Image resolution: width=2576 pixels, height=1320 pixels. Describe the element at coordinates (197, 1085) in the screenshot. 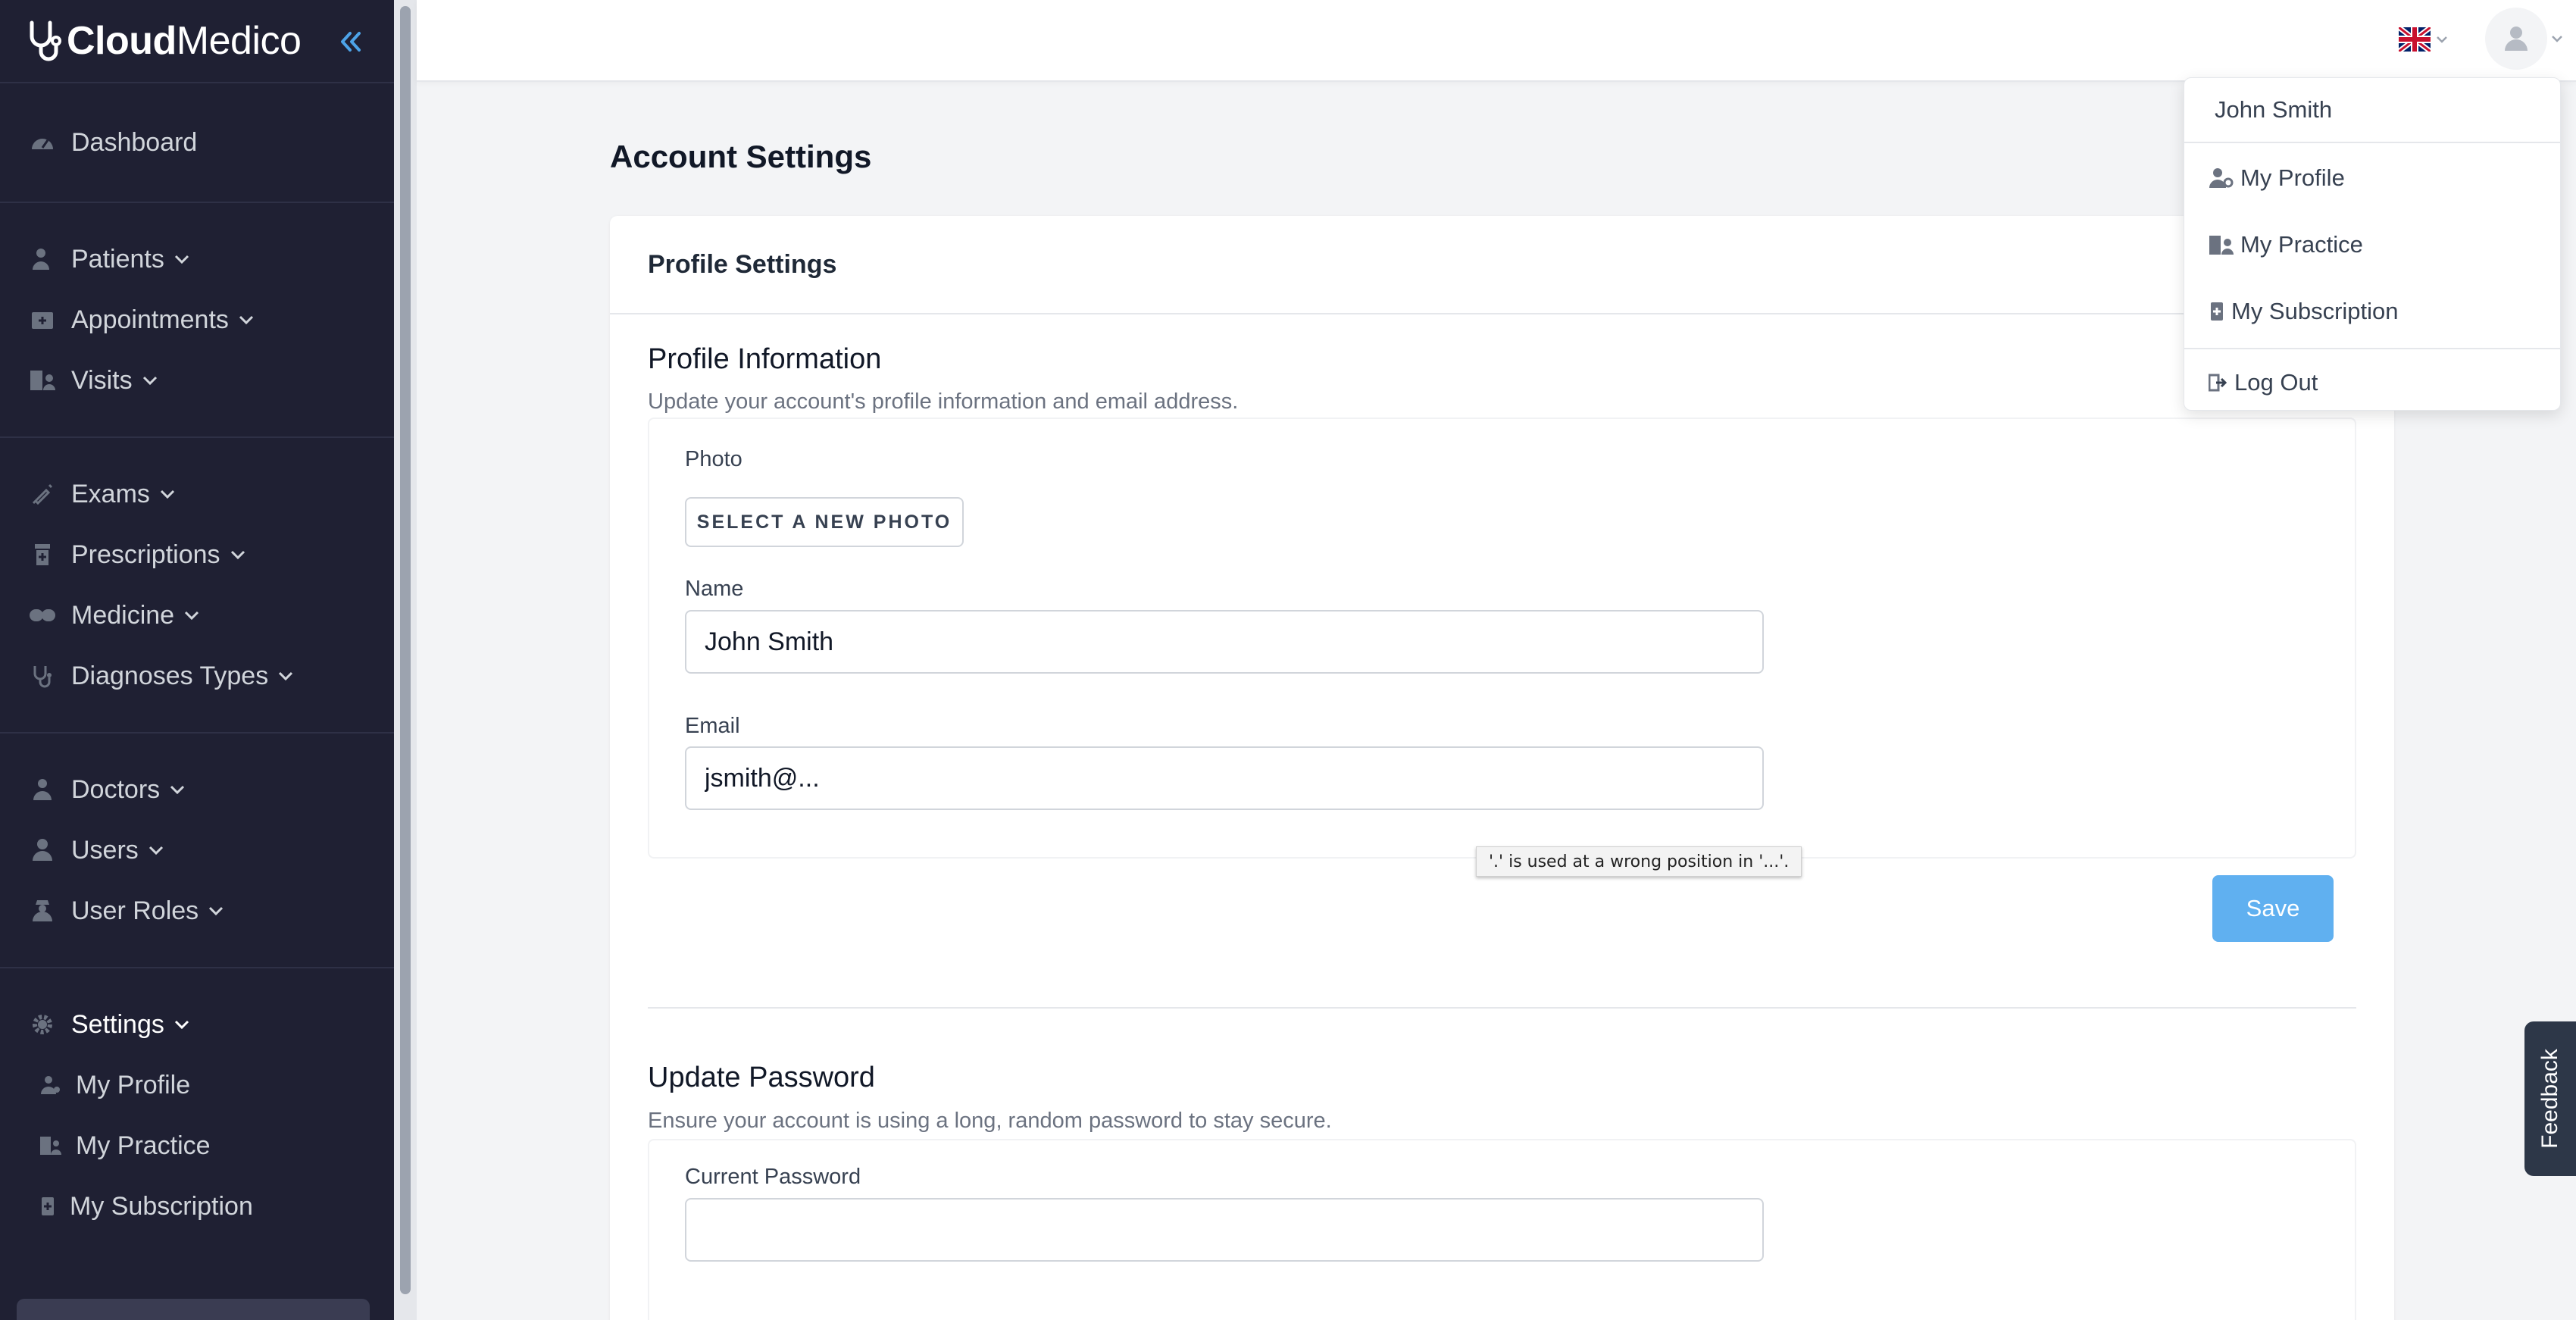

I see `sidebar-subitem-my-profile: My Profile` at that location.